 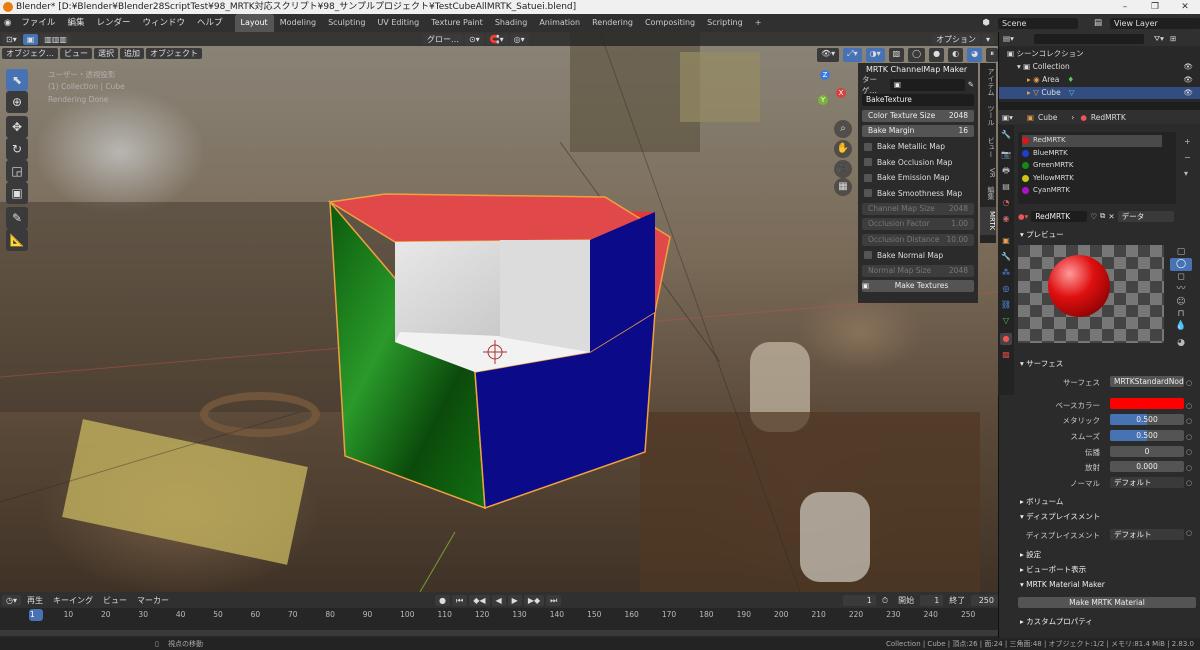 I want to click on preview-flat-icon: ▢, so click(x=1181, y=252).